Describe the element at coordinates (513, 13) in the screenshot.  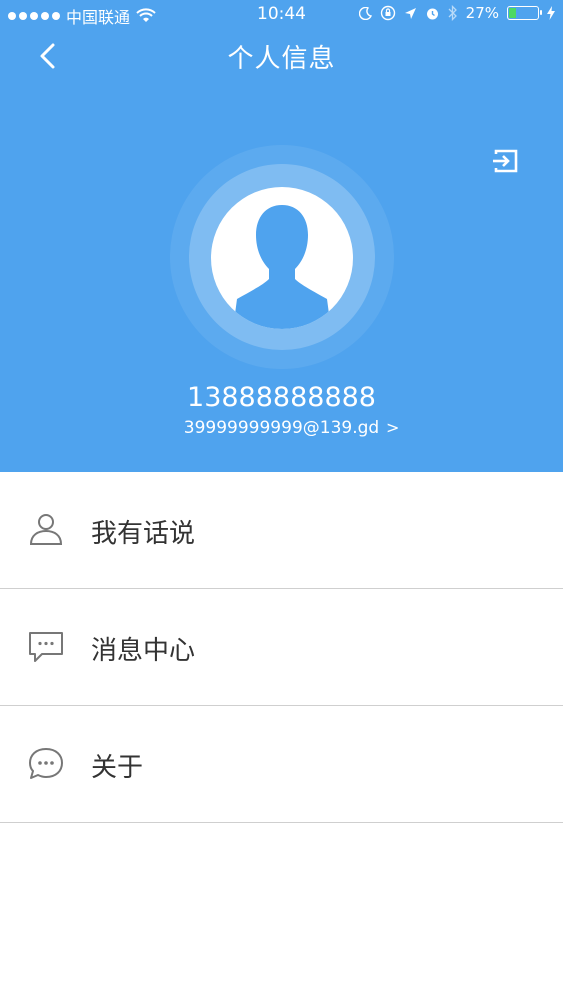
I see `battery-fill` at that location.